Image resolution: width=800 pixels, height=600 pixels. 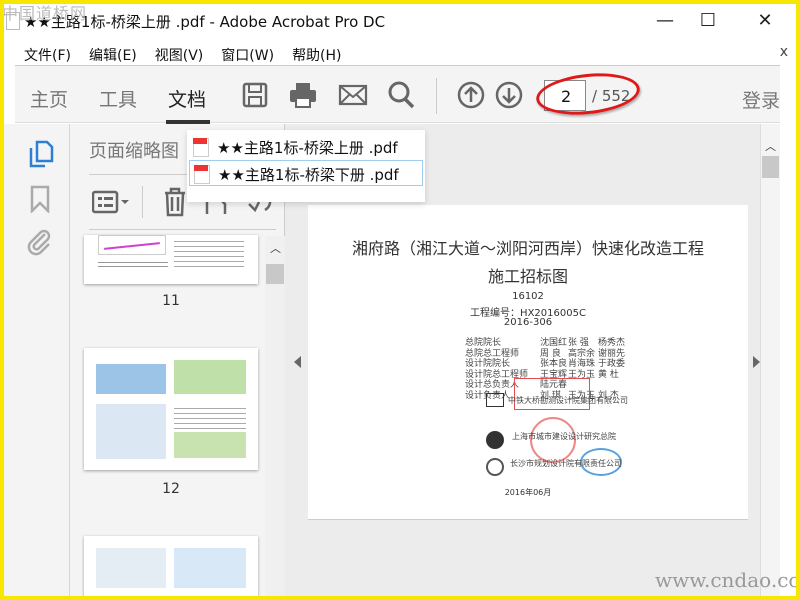 I want to click on menu-bar: 文件(F) 编辑(E) 视图(V) 窗口(W) 帮助(H), so click(x=183, y=55).